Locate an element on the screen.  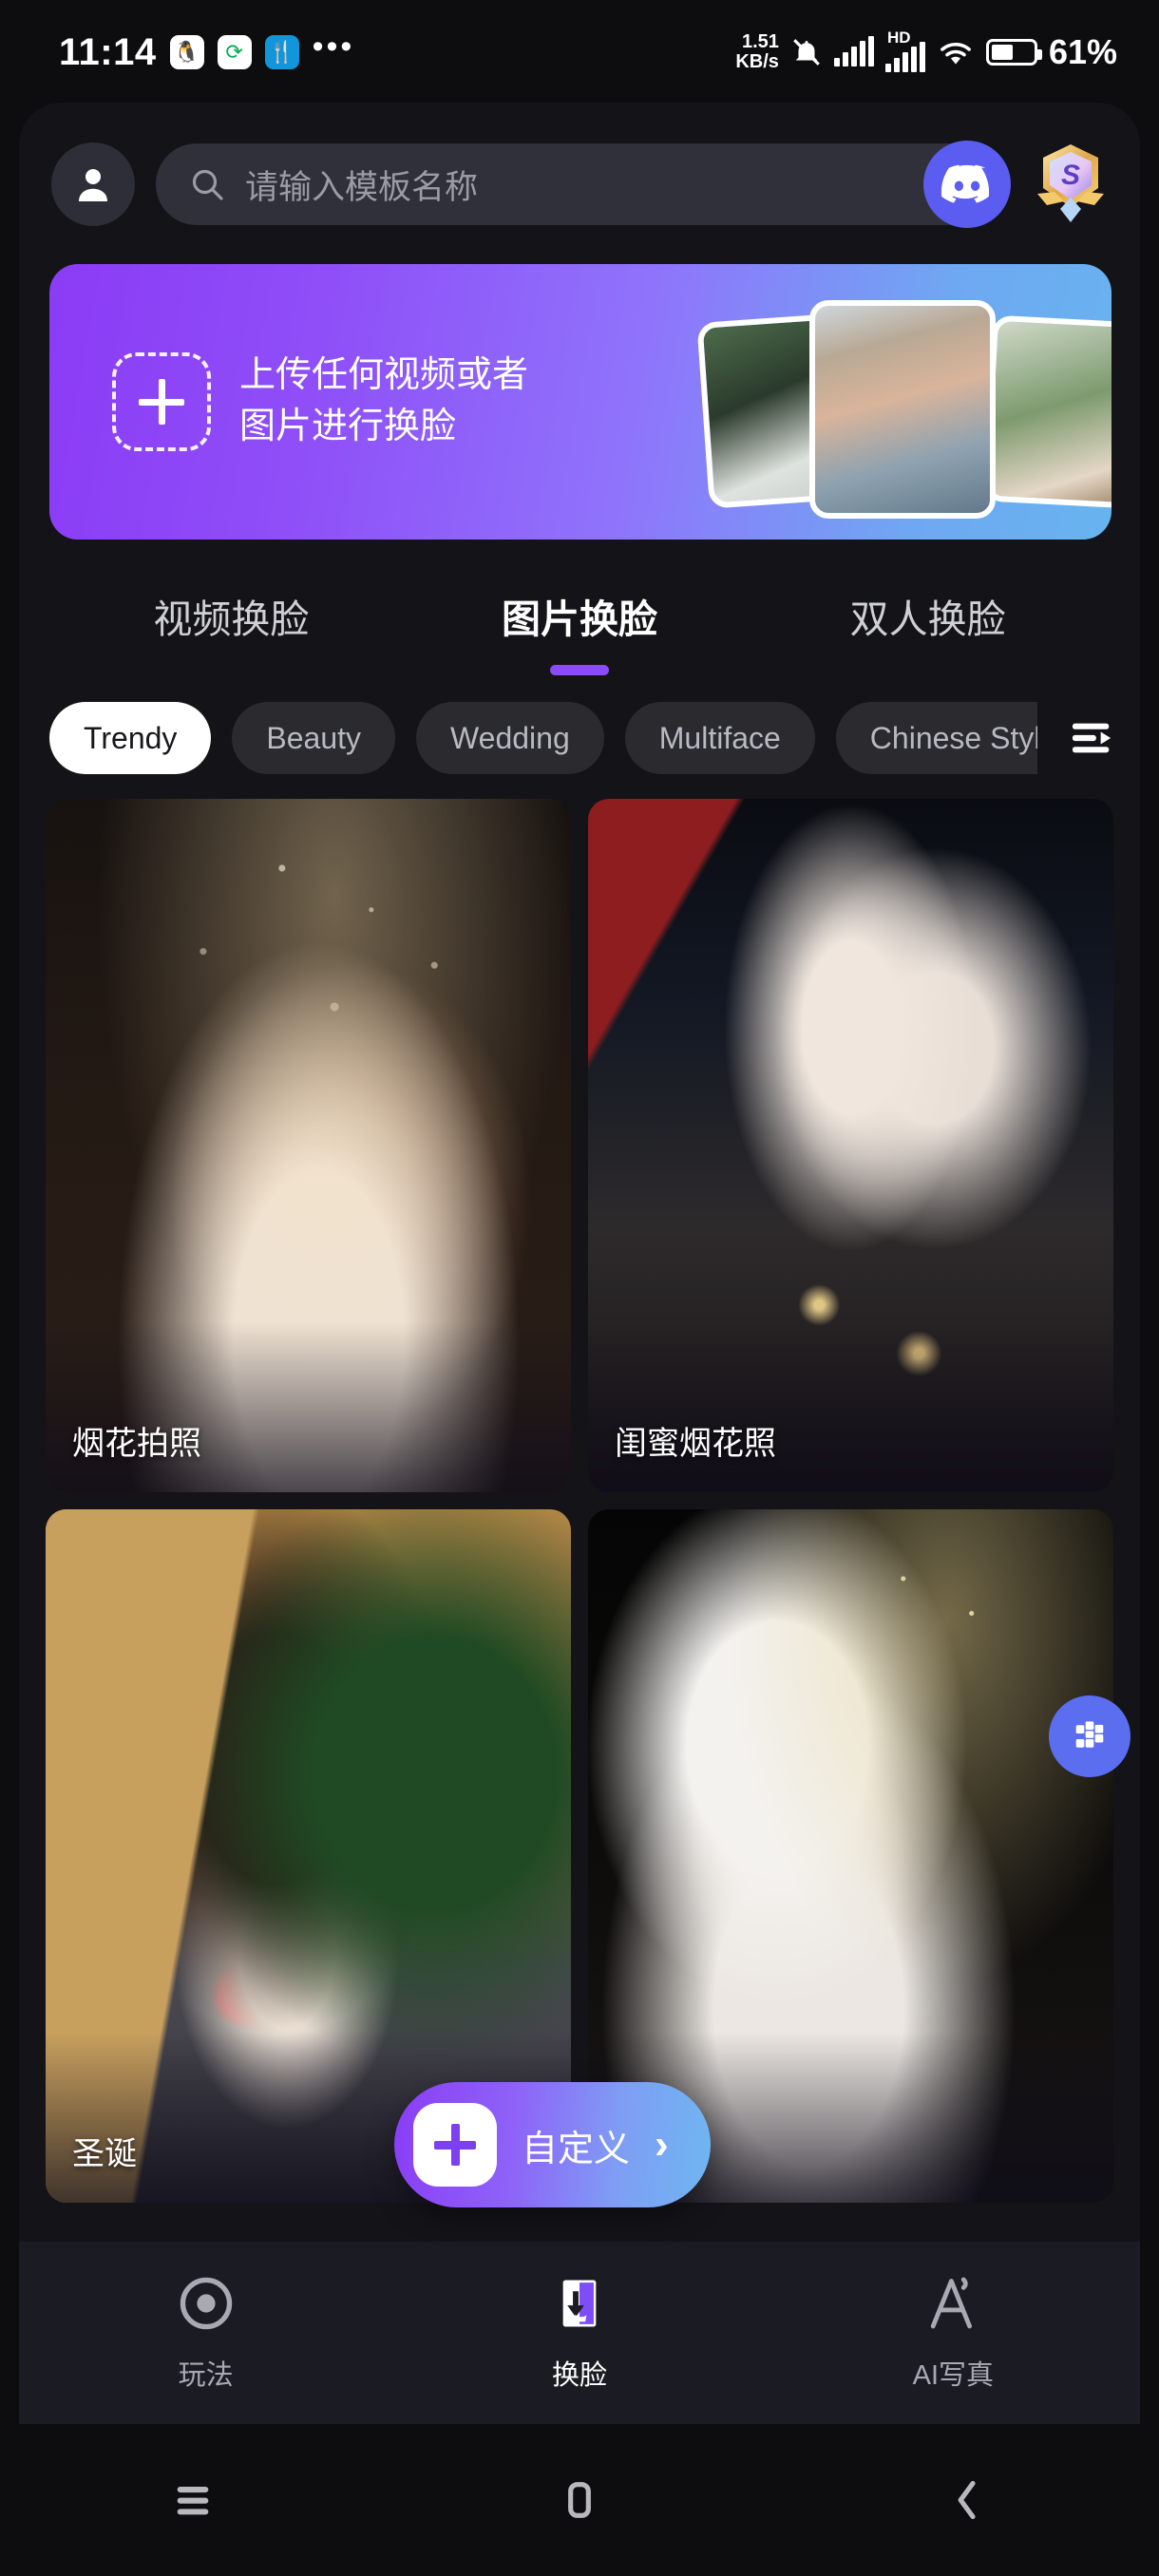
cube-3d-button is located at coordinates (1089, 1736).